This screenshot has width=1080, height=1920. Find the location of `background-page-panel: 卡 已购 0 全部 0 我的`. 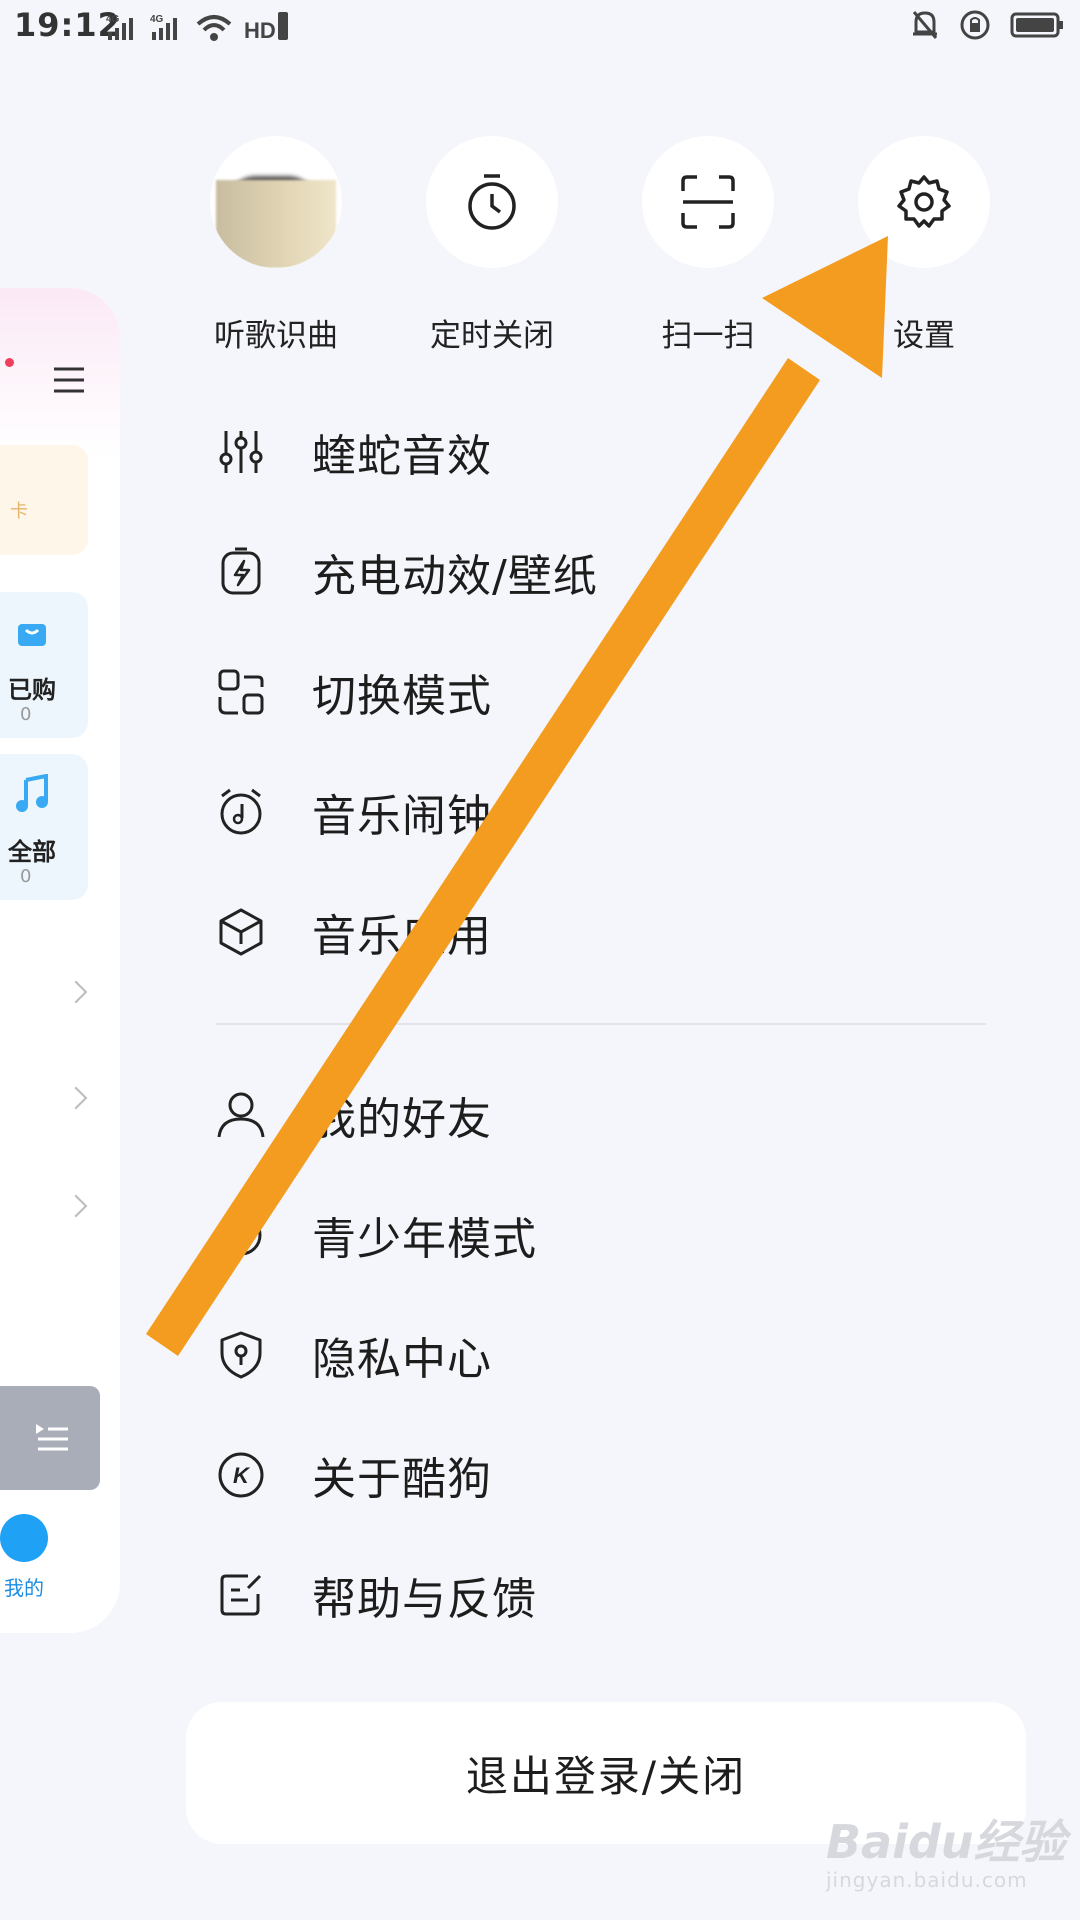

background-page-panel: 卡 已购 0 全部 0 我的 is located at coordinates (60, 960).